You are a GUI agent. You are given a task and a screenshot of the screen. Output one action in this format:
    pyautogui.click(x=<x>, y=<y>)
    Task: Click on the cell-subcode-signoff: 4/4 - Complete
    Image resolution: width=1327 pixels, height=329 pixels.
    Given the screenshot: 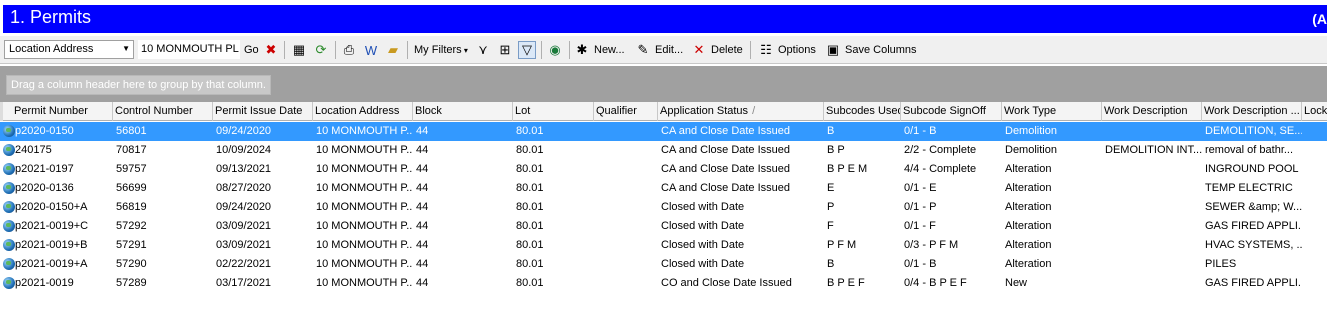 What is the action you would take?
    pyautogui.click(x=940, y=169)
    